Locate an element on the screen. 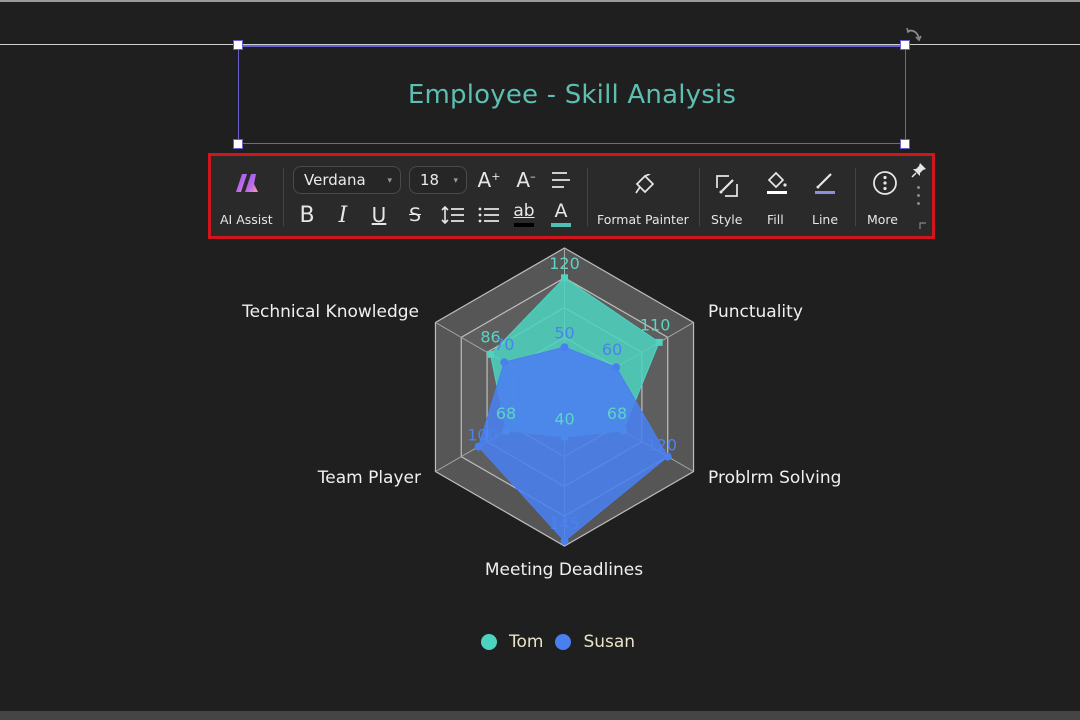  value-label-susan: 70 is located at coordinates (504, 344).